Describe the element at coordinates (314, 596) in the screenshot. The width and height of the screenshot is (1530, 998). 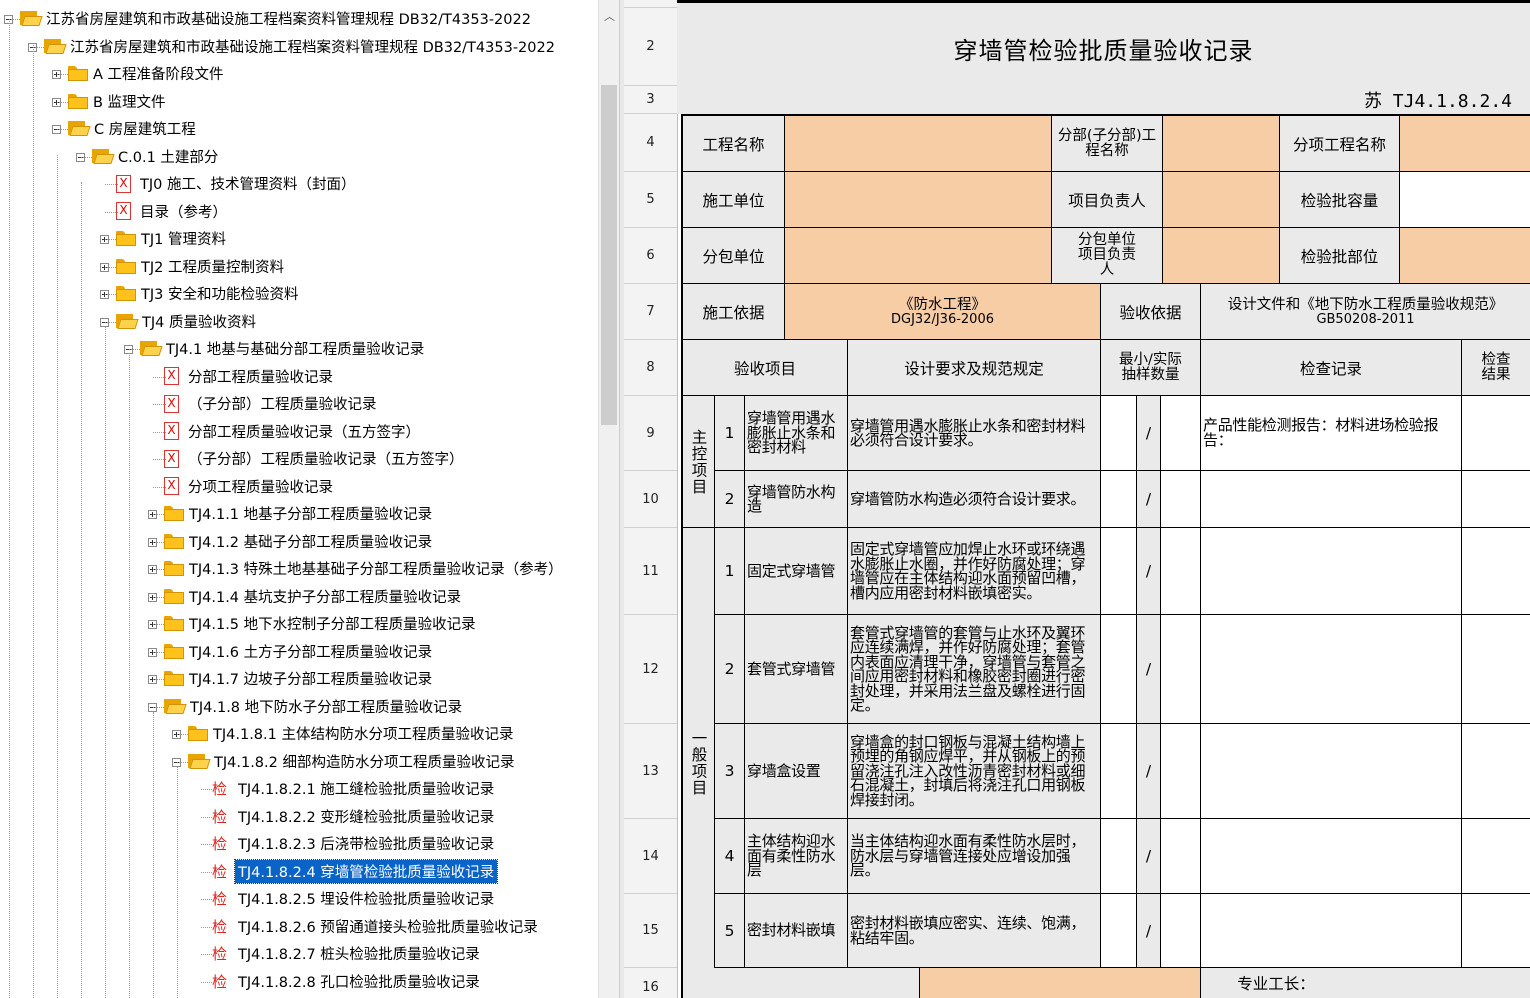
I see `tree-node: TJ4.1.4 基坑支护子分部工程质量验收记录` at that location.